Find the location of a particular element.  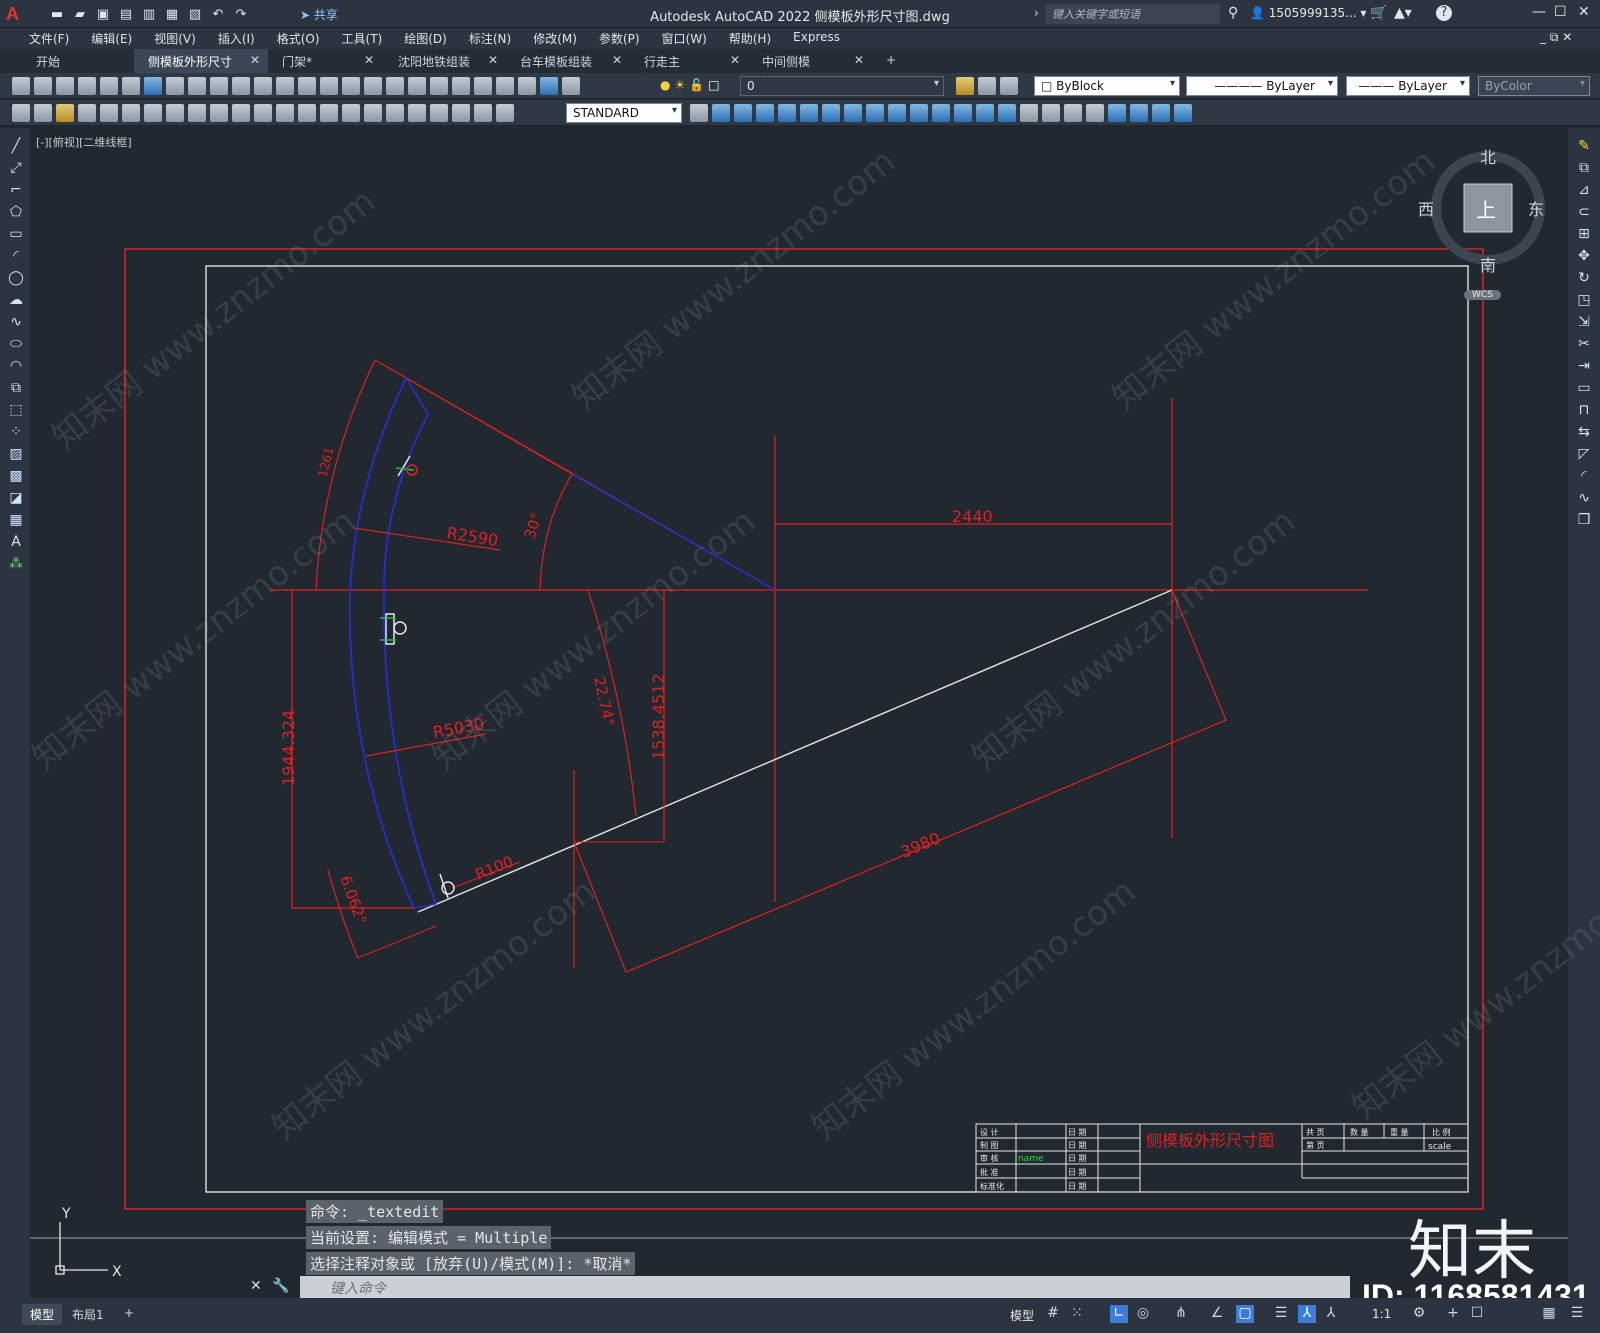

trim-icon: ✂ is located at coordinates (1584, 344).